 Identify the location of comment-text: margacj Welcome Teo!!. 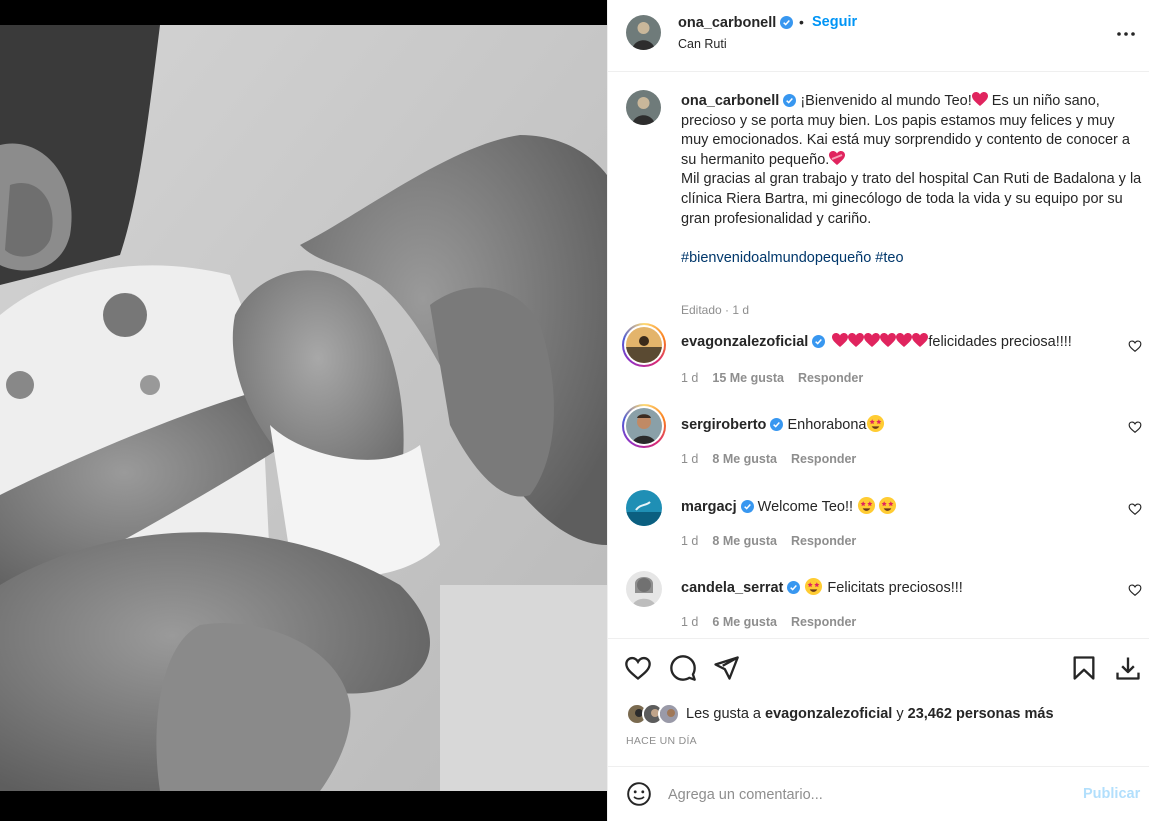
(891, 506).